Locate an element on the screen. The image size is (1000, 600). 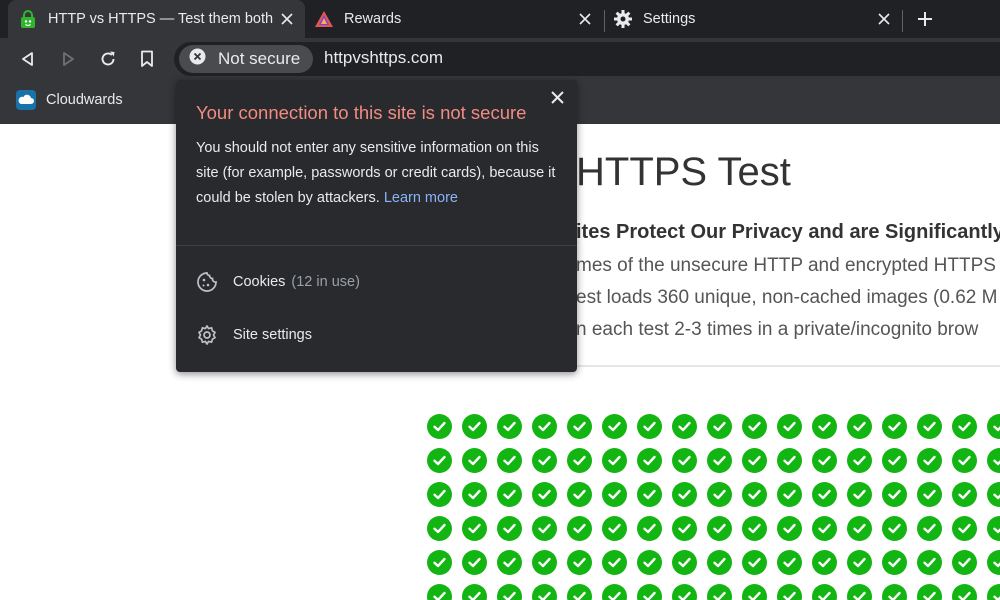
tab-title: Rewards is located at coordinates (373, 19).